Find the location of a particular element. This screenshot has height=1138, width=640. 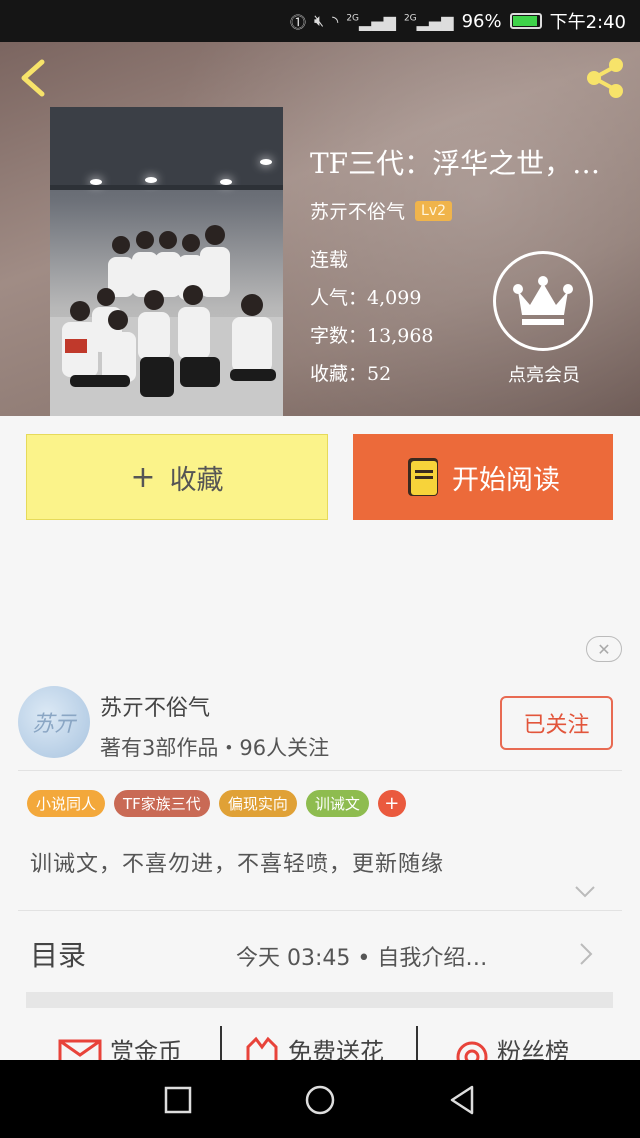

fan-ranking-button: 粉丝榜 is located at coordinates (512, 1046).